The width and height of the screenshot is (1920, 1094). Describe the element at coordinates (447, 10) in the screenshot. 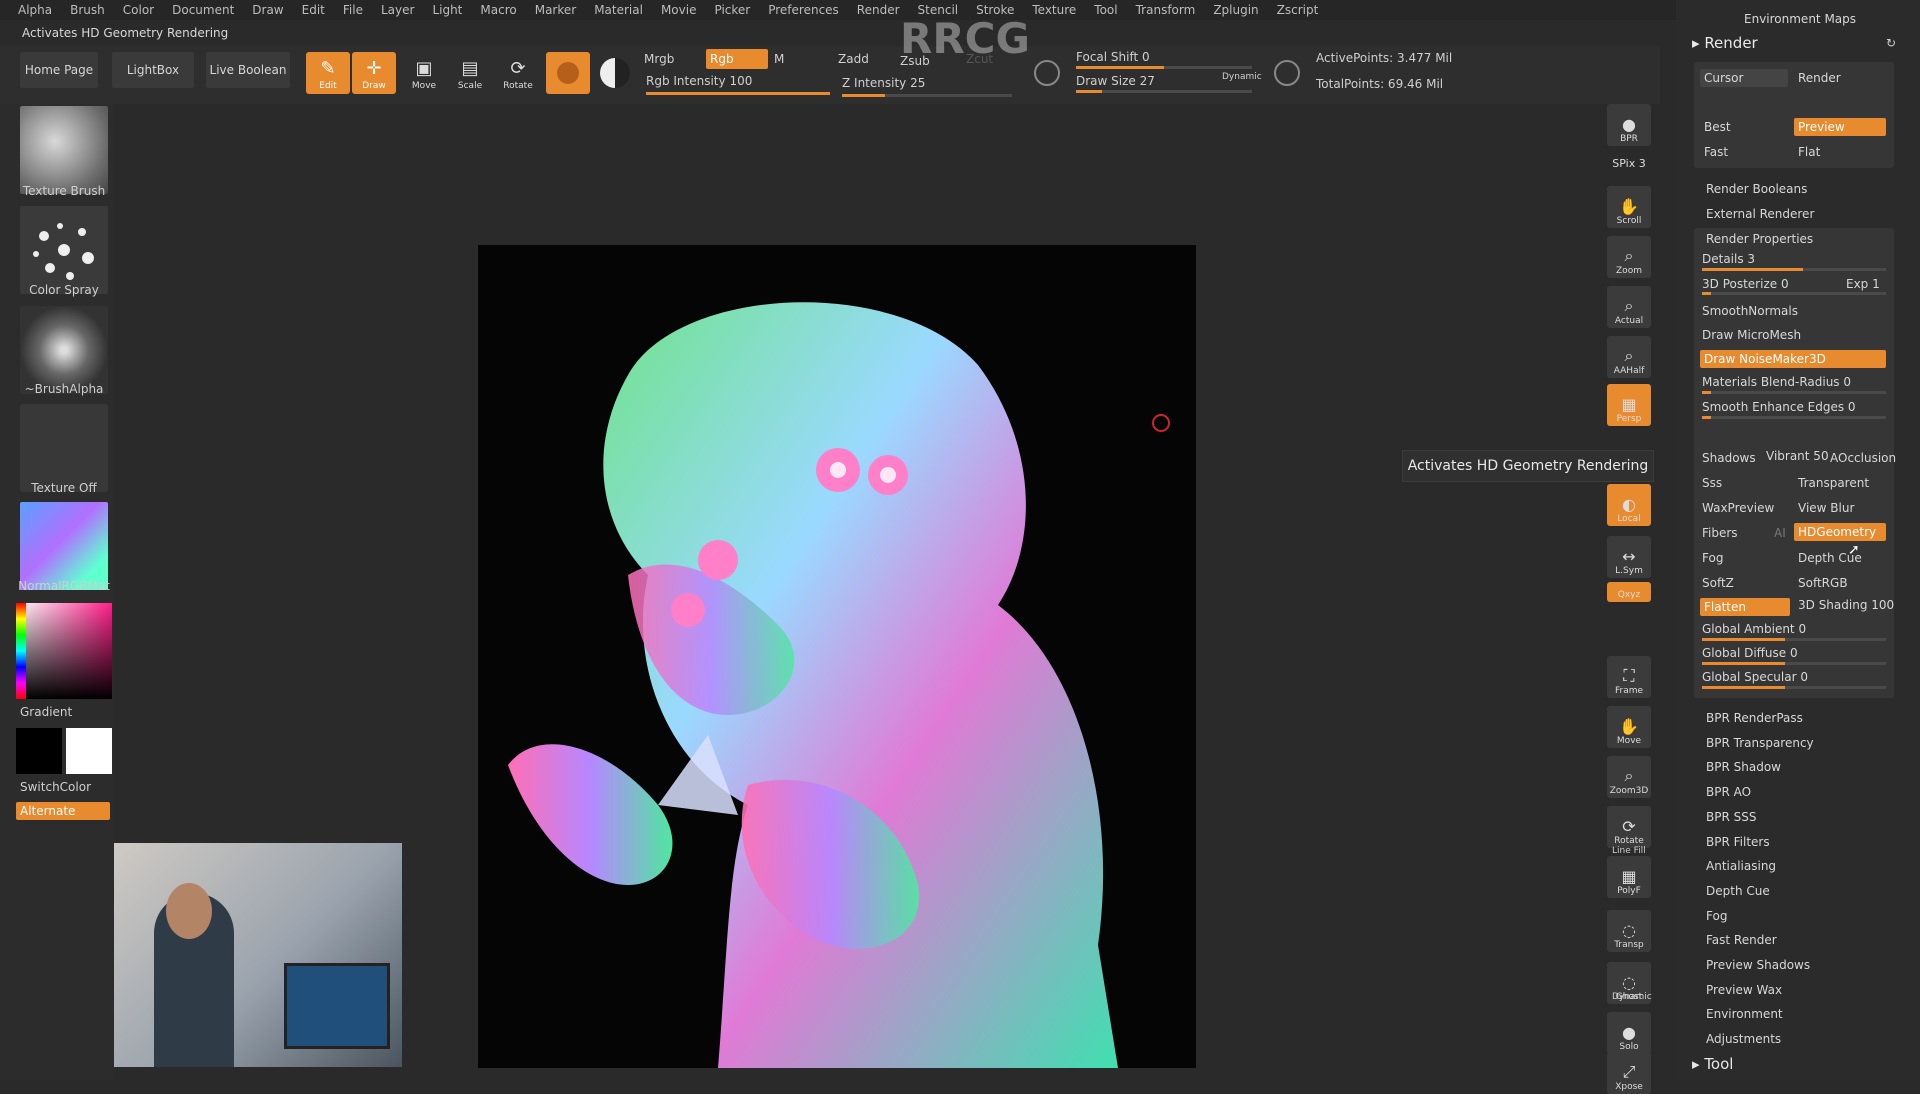

I see `menu-light: Light` at that location.